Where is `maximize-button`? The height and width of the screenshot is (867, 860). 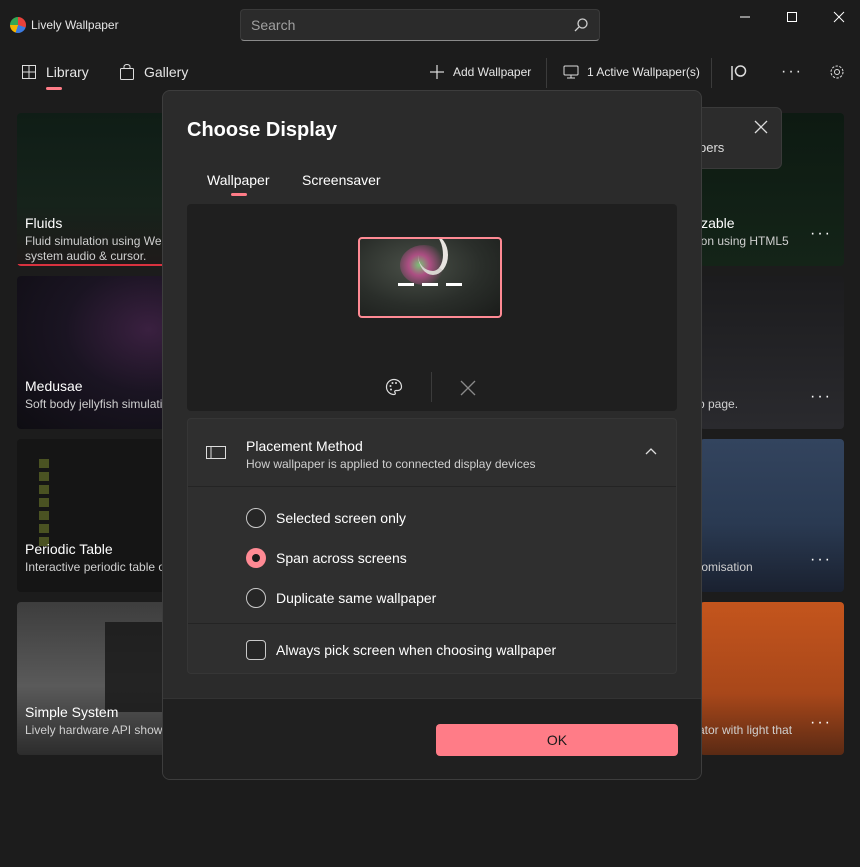 maximize-button is located at coordinates (792, 17).